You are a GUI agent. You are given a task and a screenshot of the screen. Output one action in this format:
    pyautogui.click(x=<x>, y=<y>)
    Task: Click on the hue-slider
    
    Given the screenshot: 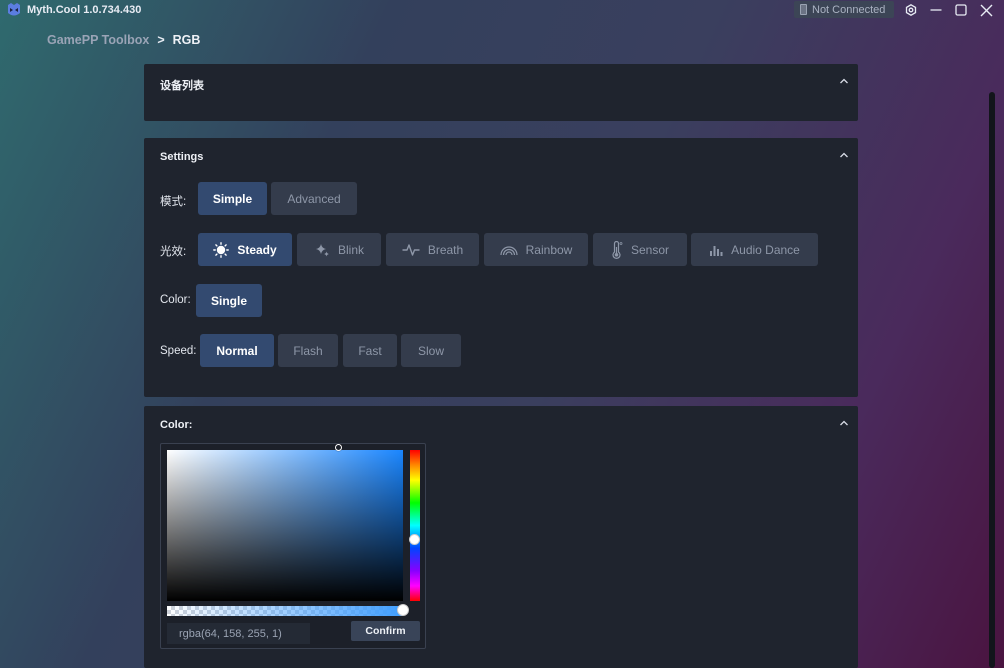 What is the action you would take?
    pyautogui.click(x=415, y=525)
    